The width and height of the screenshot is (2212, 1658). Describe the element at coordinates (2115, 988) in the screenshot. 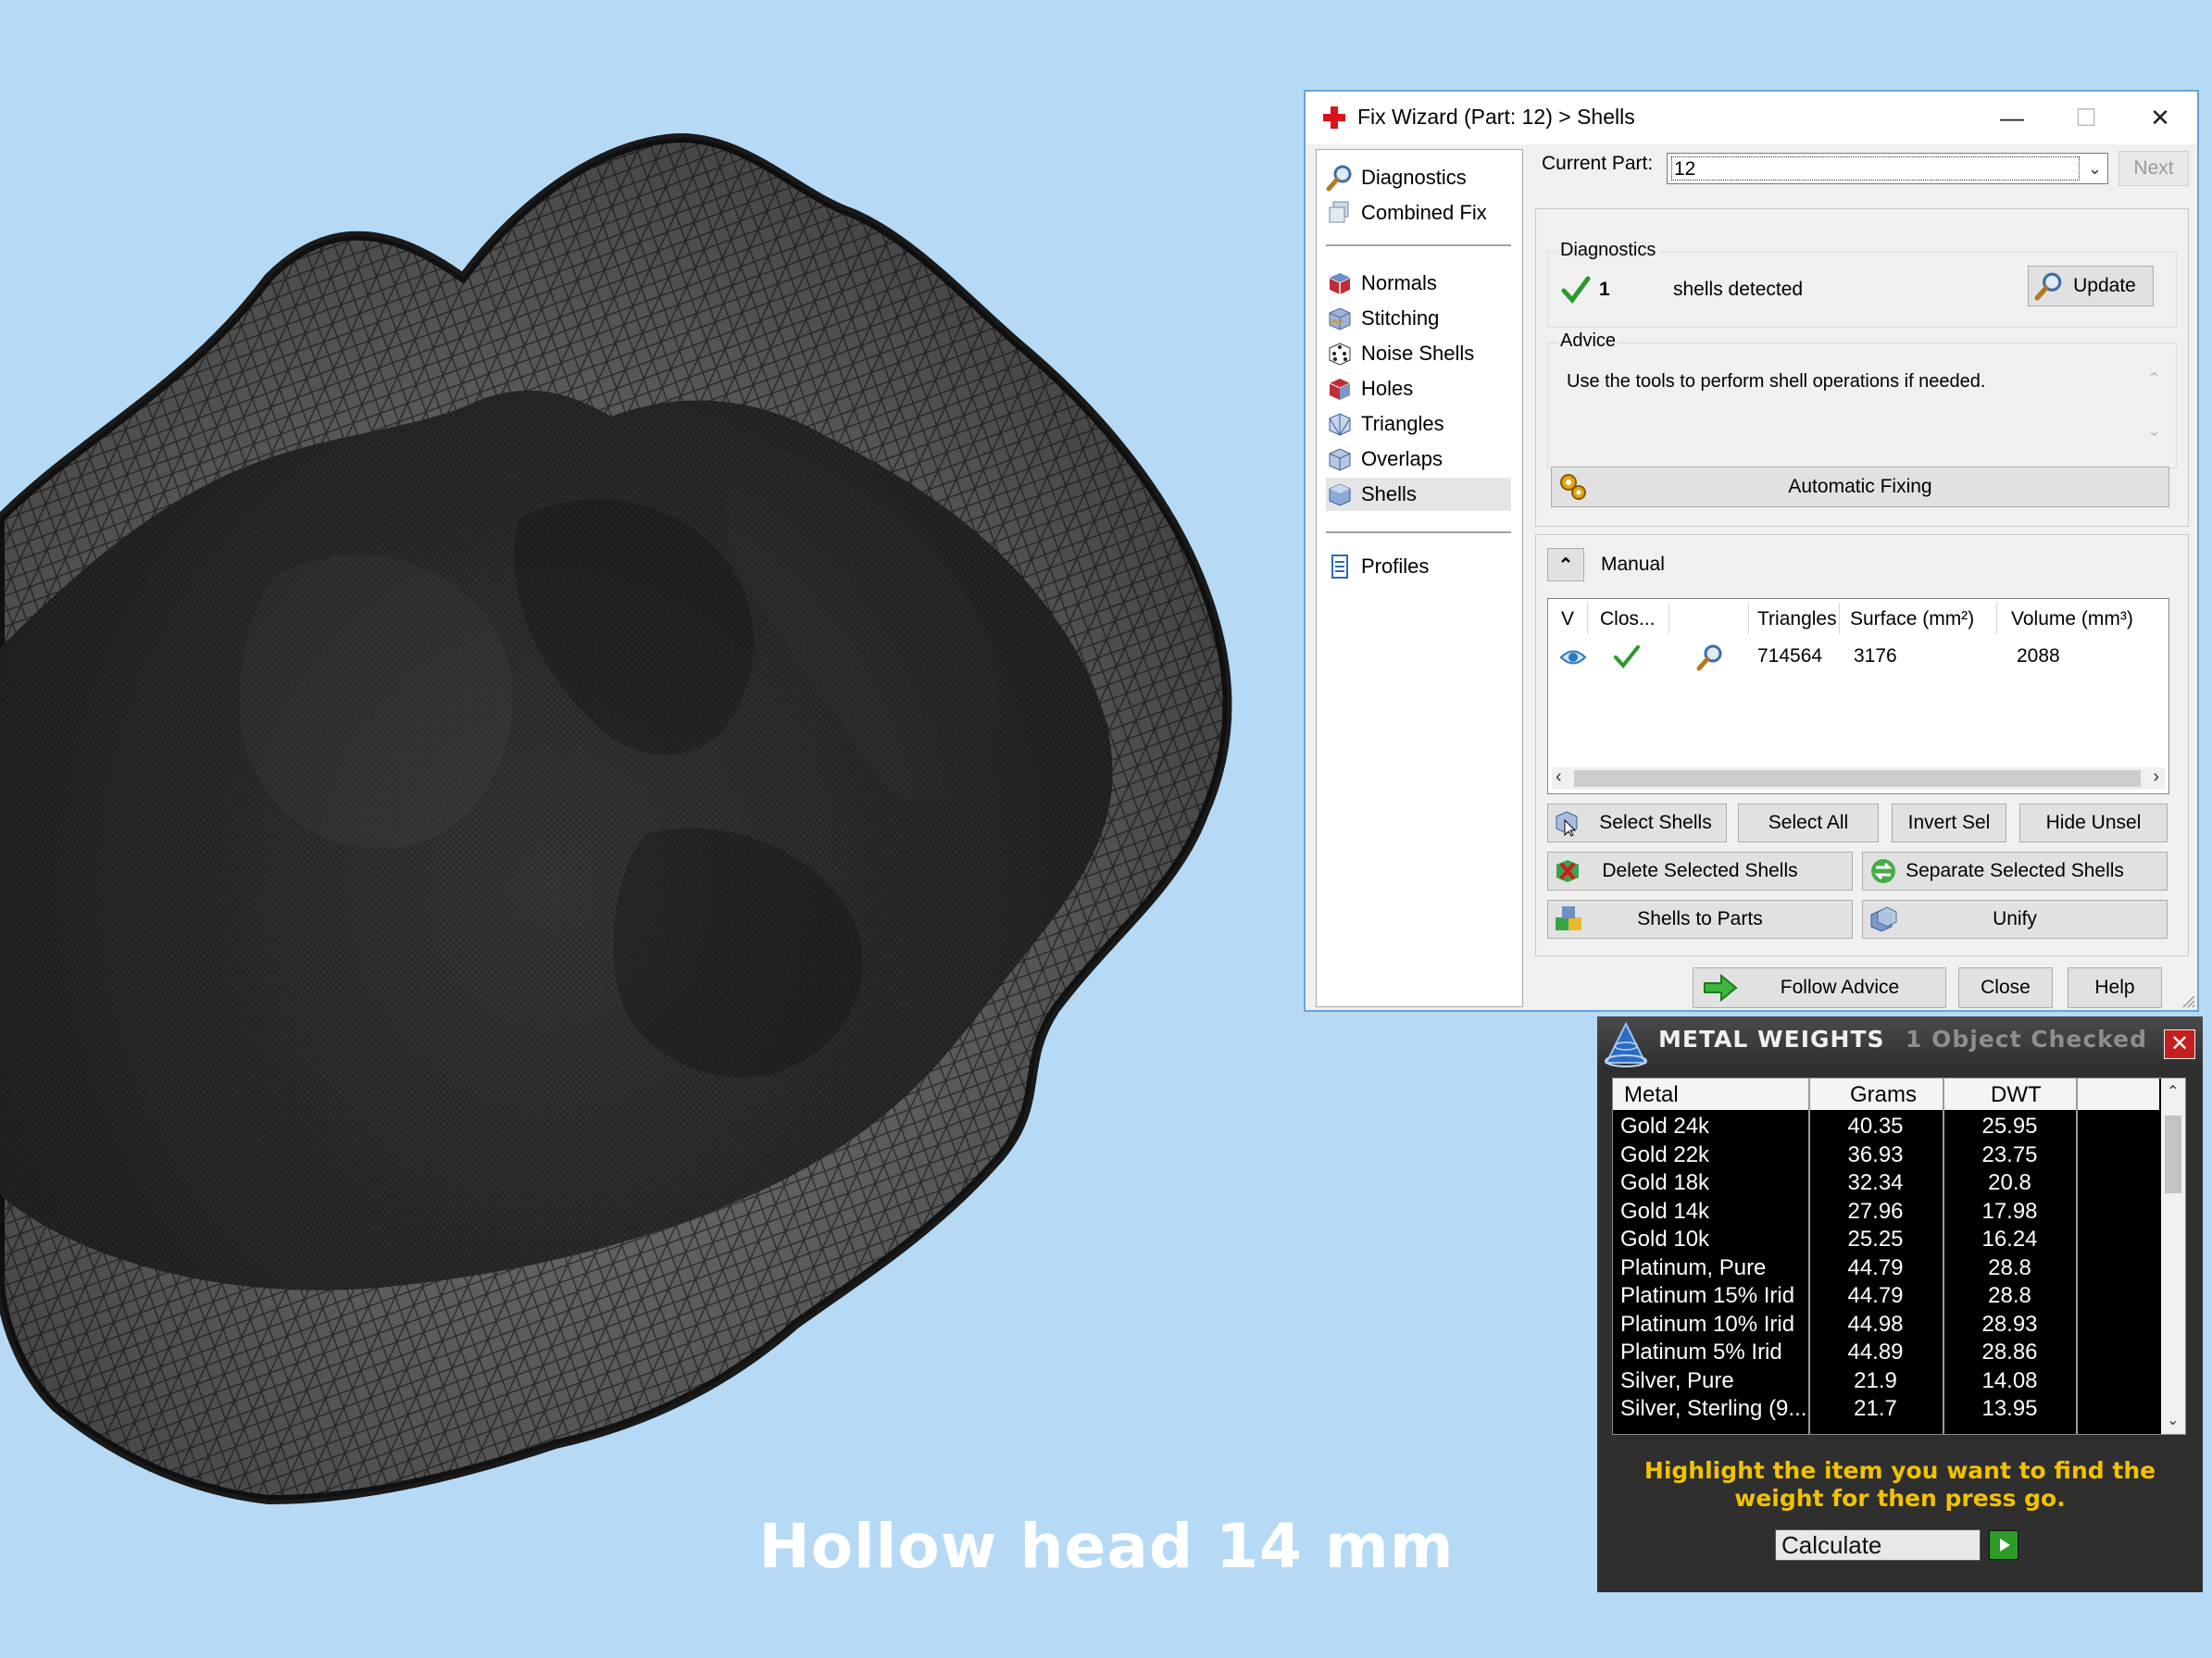

I see `help-button: Help` at that location.